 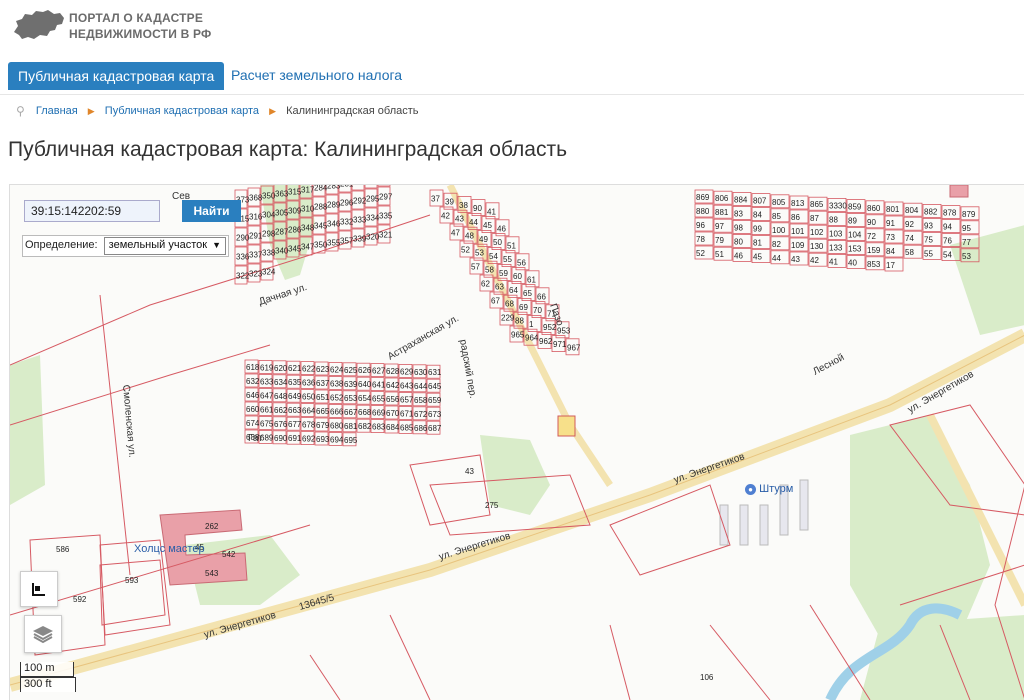 I want to click on parcel-number: 103, so click(x=836, y=233).